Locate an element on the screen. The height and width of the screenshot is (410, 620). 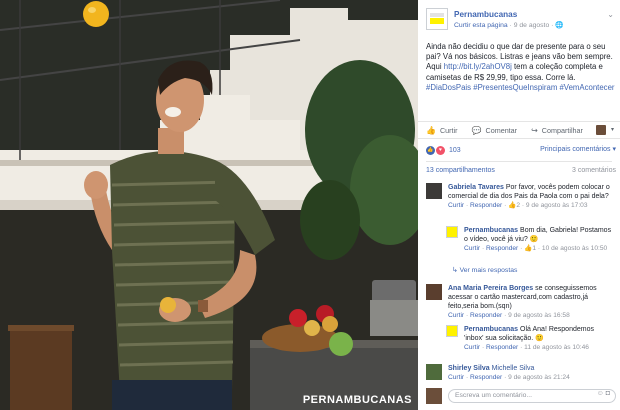
comment-count: 3 comentários is located at coordinates (594, 170).